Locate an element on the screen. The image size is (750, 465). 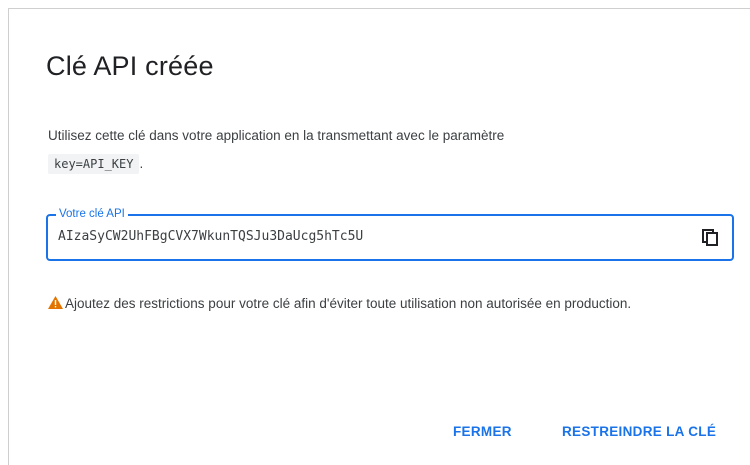
close-button: FERMER is located at coordinates (482, 431).